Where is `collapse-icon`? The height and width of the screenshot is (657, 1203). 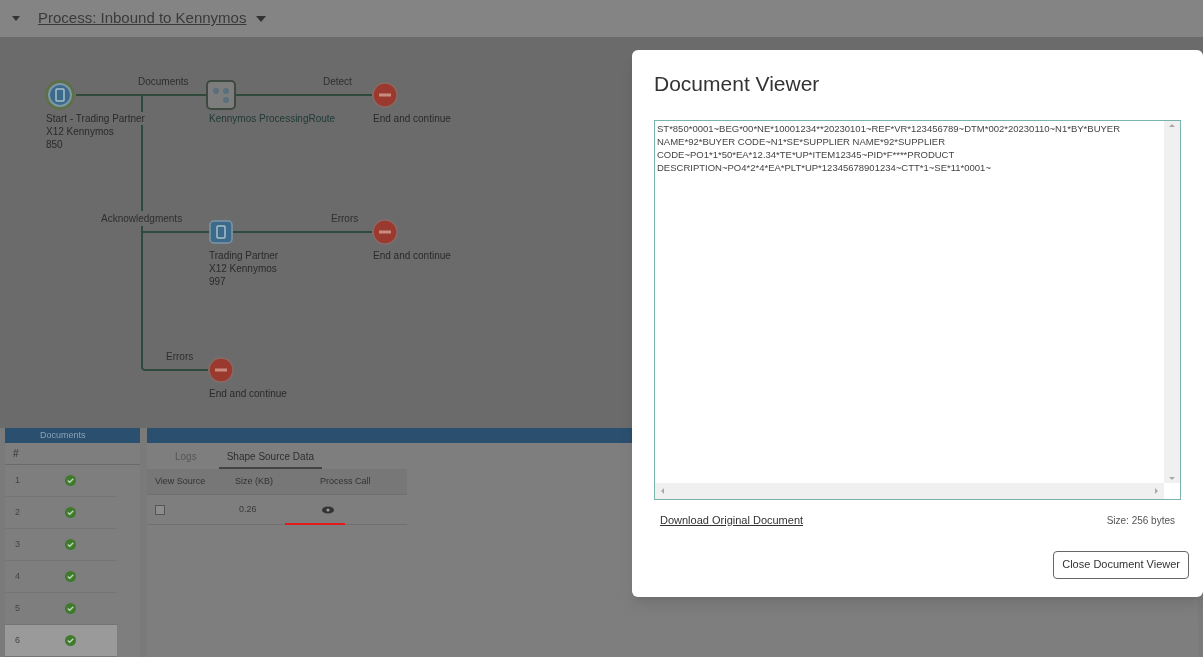 collapse-icon is located at coordinates (16, 18).